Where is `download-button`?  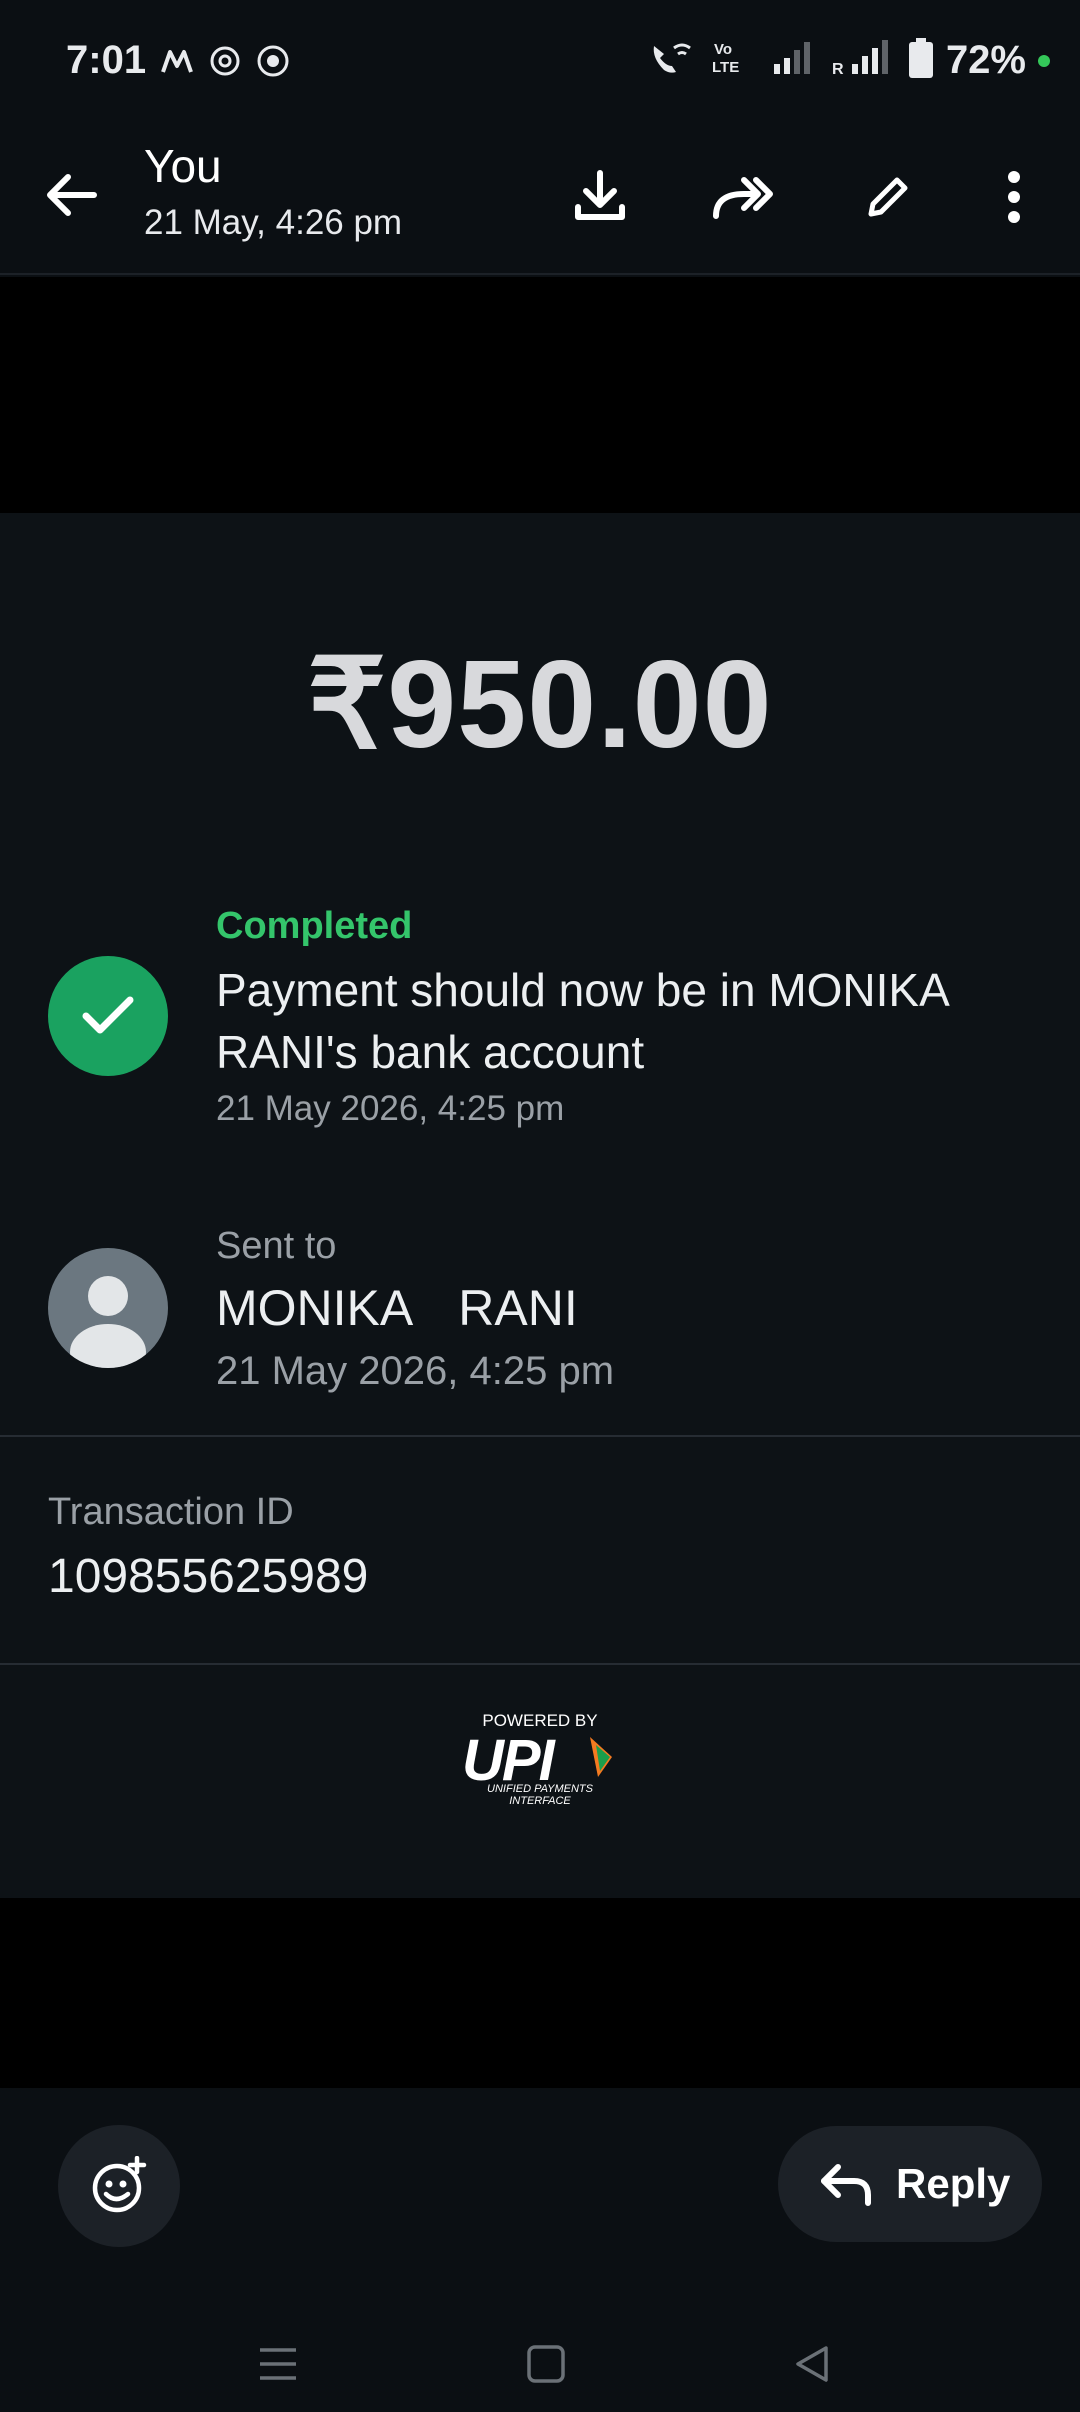
download-button is located at coordinates (600, 197).